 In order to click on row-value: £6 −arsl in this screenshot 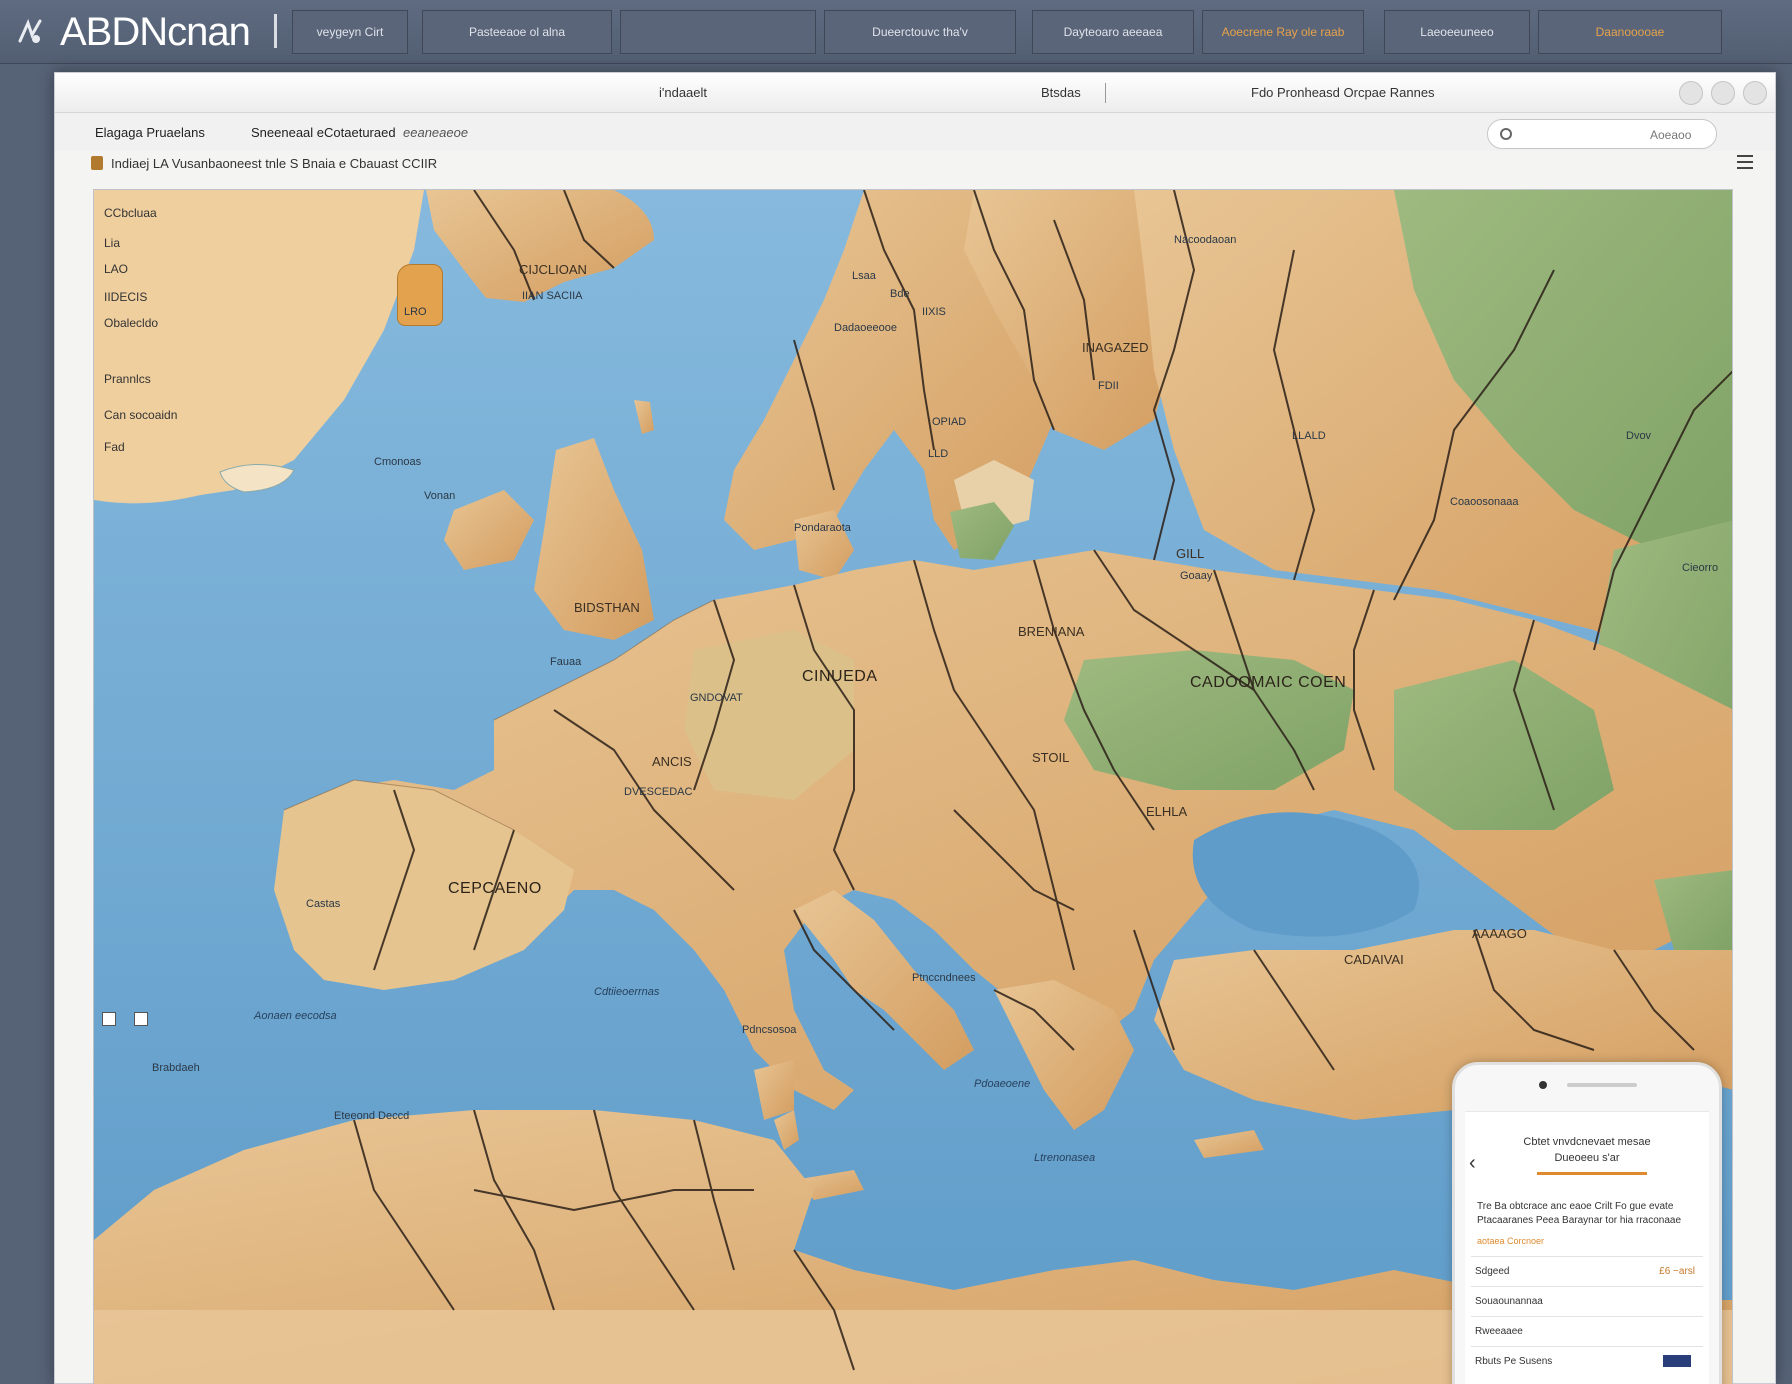, I will do `click(1677, 1271)`.